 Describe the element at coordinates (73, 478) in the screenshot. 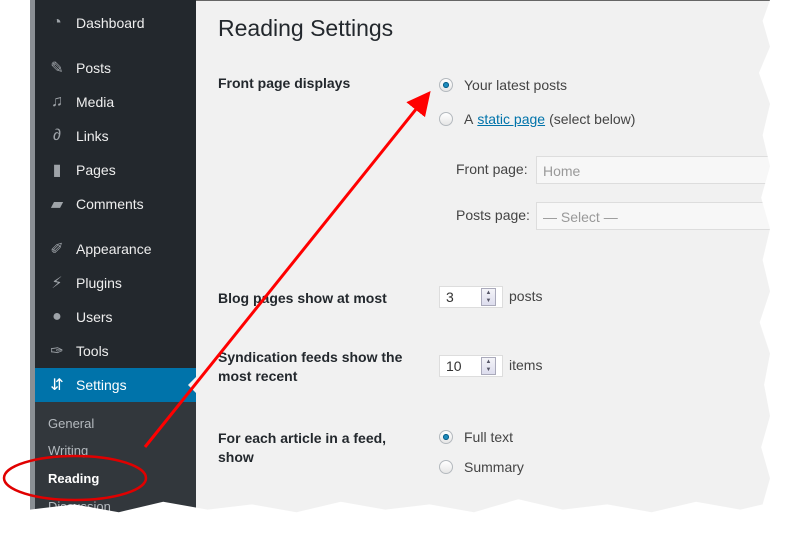

I see `submenu-item-reading: Reading` at that location.